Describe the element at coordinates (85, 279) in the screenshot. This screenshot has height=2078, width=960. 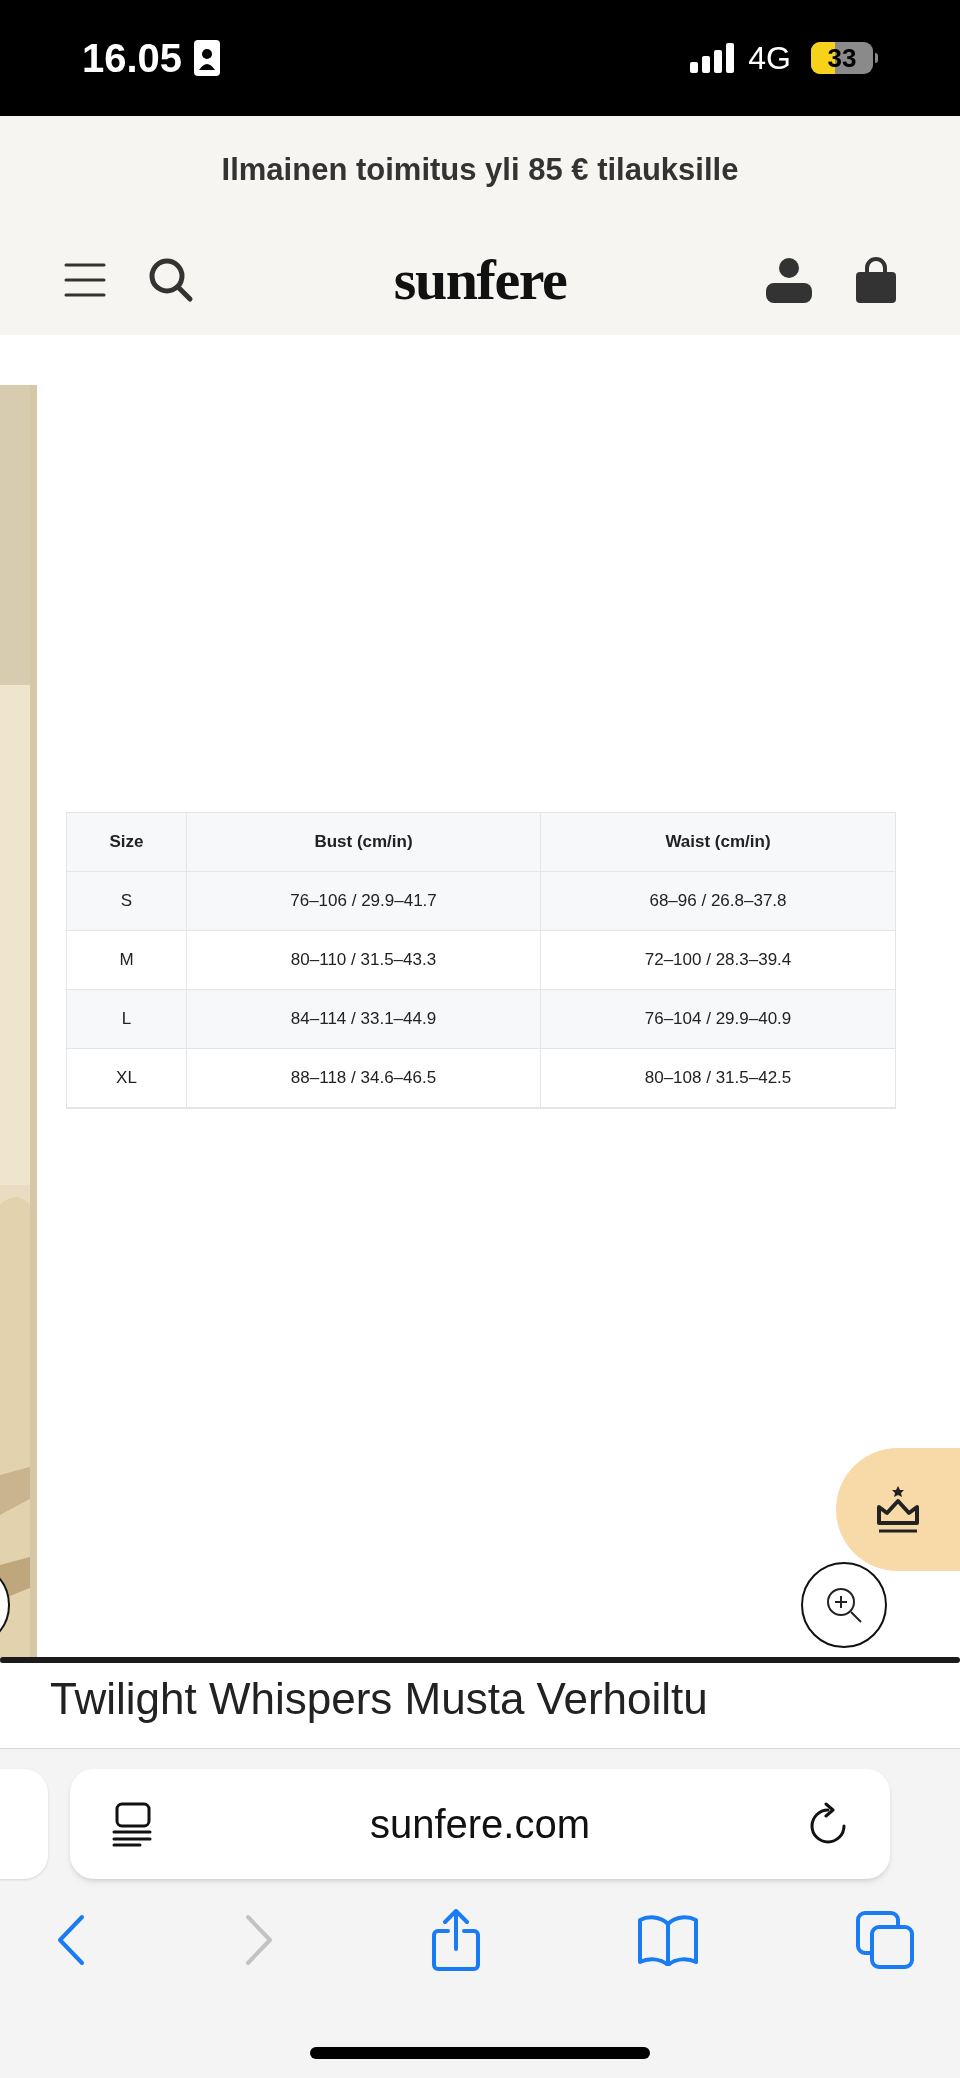
I see `menu-icon` at that location.